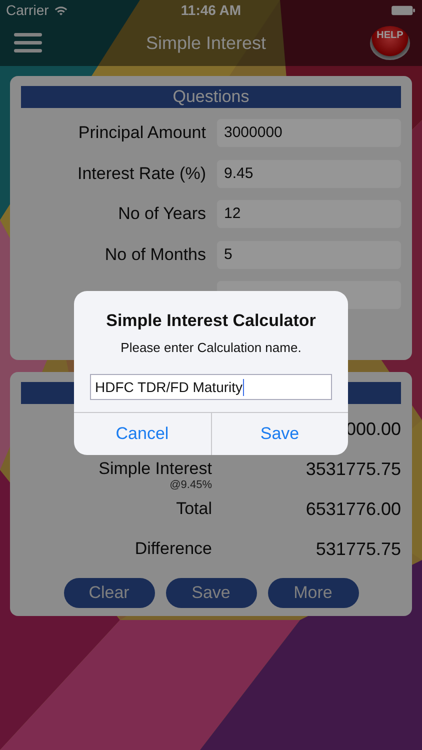 This screenshot has height=750, width=422. Describe the element at coordinates (211, 347) in the screenshot. I see `dialog-message: Please enter Calculation name.` at that location.